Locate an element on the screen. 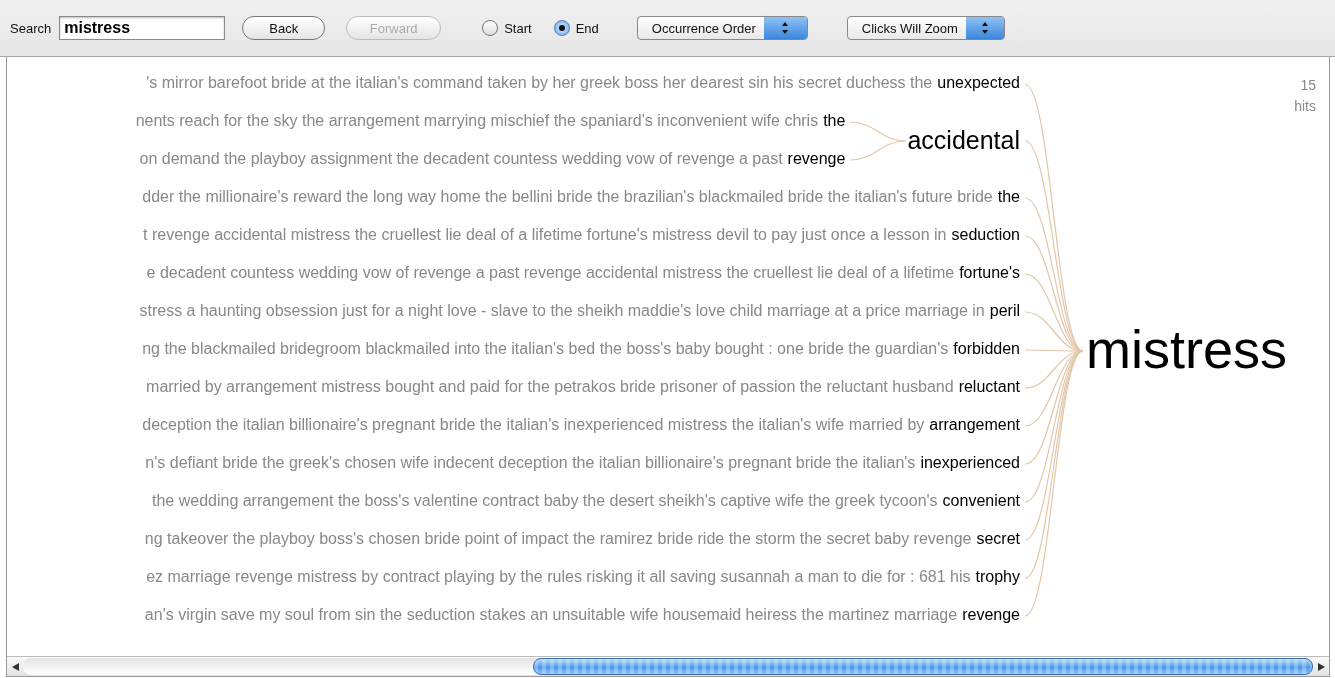 This screenshot has height=678, width=1335. tree-word: fortune's is located at coordinates (989, 273).